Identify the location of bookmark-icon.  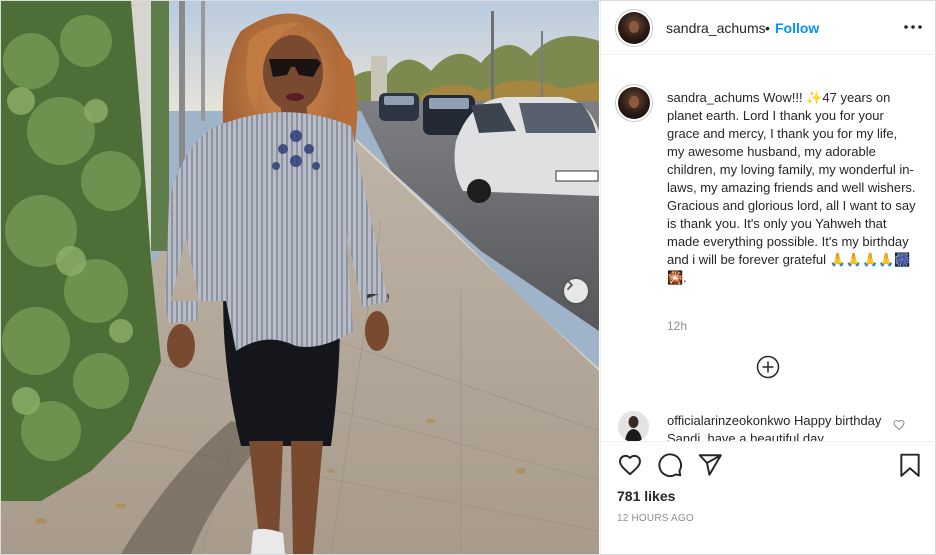
(910, 465).